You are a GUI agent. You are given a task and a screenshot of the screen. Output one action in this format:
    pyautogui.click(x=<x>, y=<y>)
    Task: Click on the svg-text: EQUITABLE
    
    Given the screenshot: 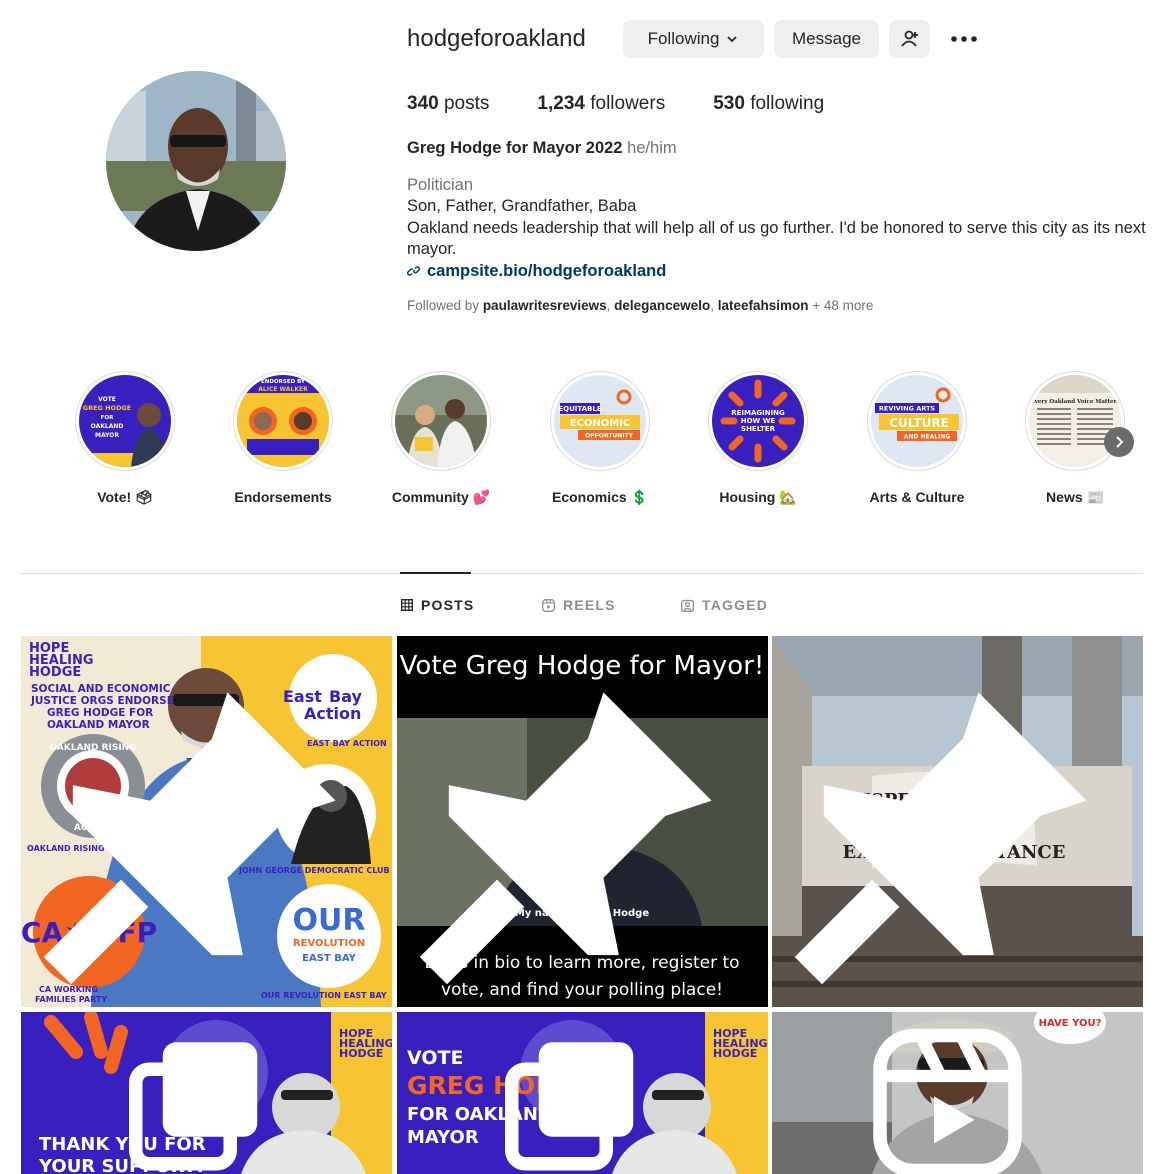 What is the action you would take?
    pyautogui.click(x=579, y=409)
    